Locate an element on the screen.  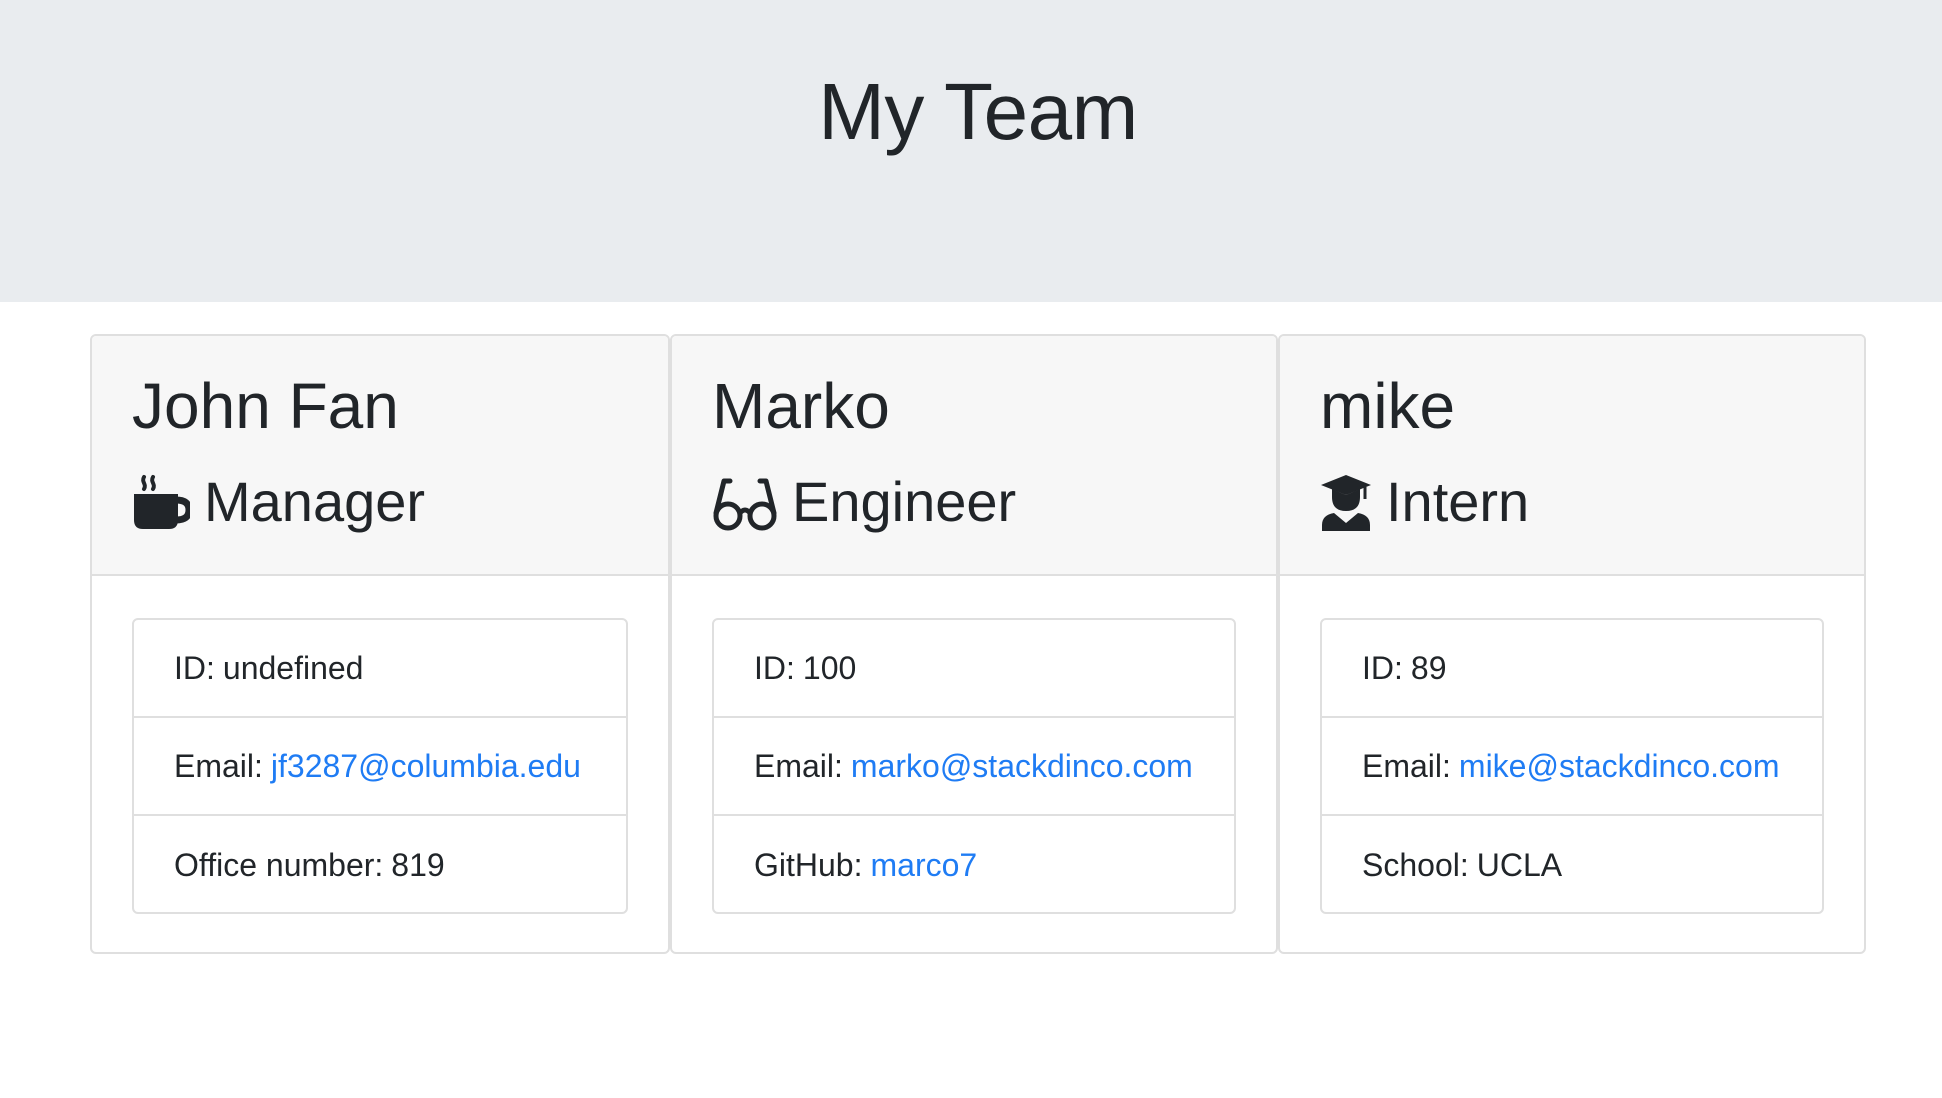
role-row: Engineer is located at coordinates (864, 502).